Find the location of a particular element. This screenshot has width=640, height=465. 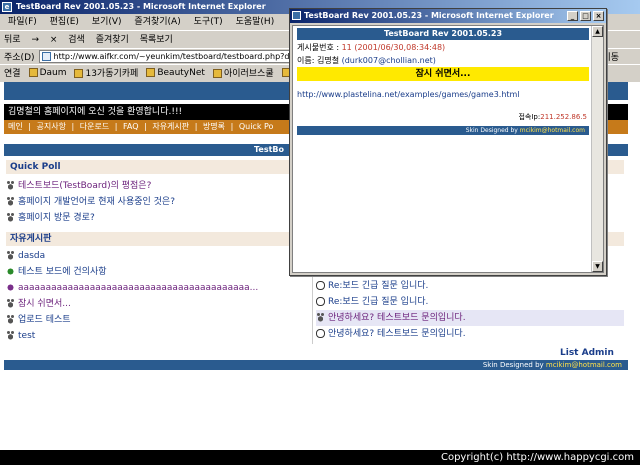

poll-item-label: 홈페이지 개발언어로 현재 사용중인 것은? is located at coordinates (96, 202).